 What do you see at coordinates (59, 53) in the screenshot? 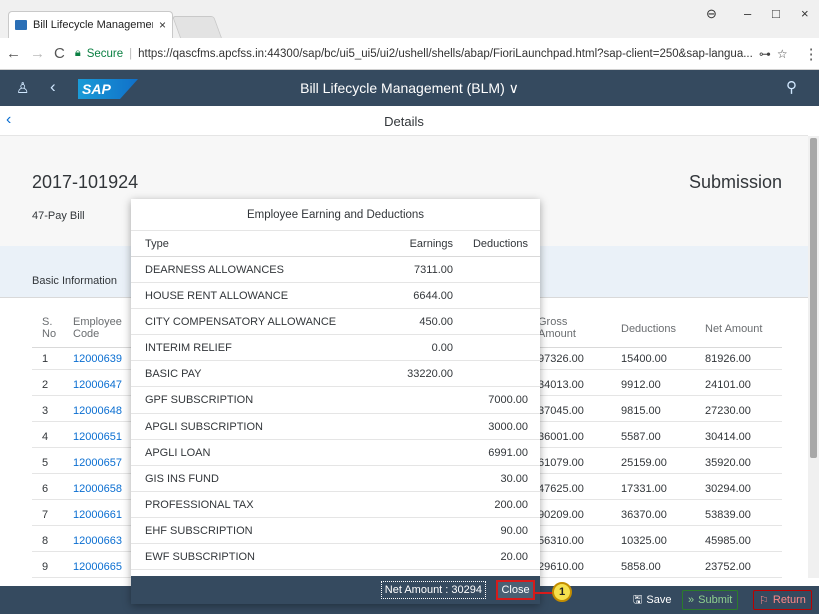
I see `reload-icon: C` at bounding box center [59, 53].